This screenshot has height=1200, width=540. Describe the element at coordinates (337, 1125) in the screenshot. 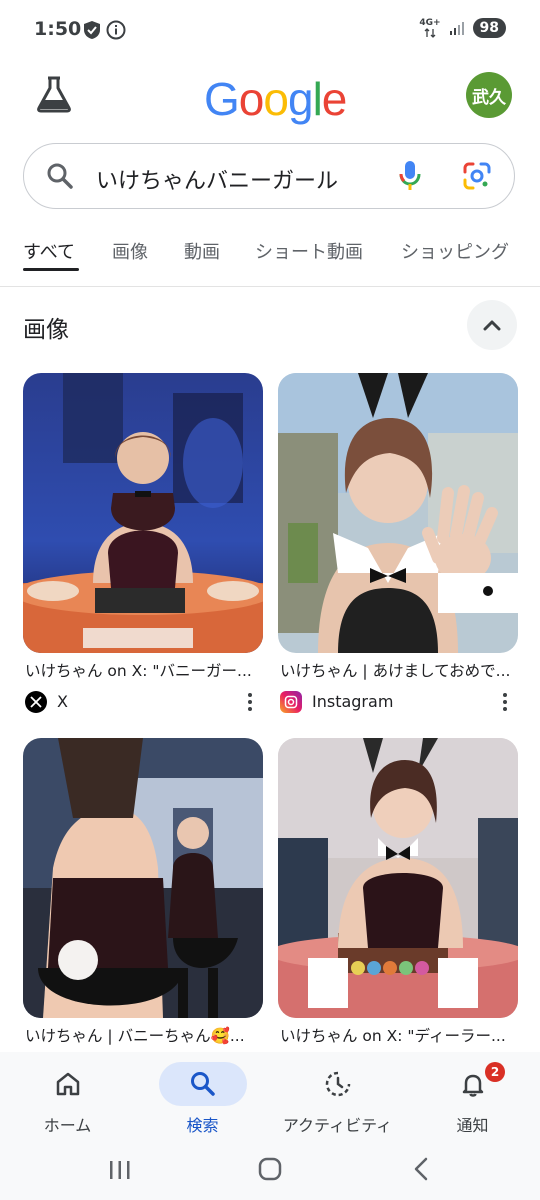

I see `nav-label: アクティビティ` at that location.